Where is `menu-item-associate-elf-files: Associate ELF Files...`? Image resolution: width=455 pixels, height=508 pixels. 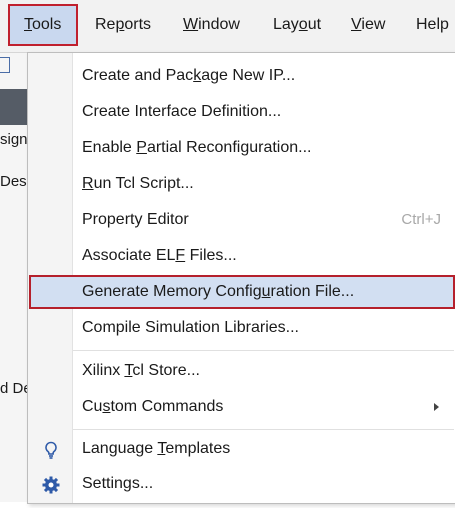
menu-item-associate-elf-files: Associate ELF Files... is located at coordinates (242, 256).